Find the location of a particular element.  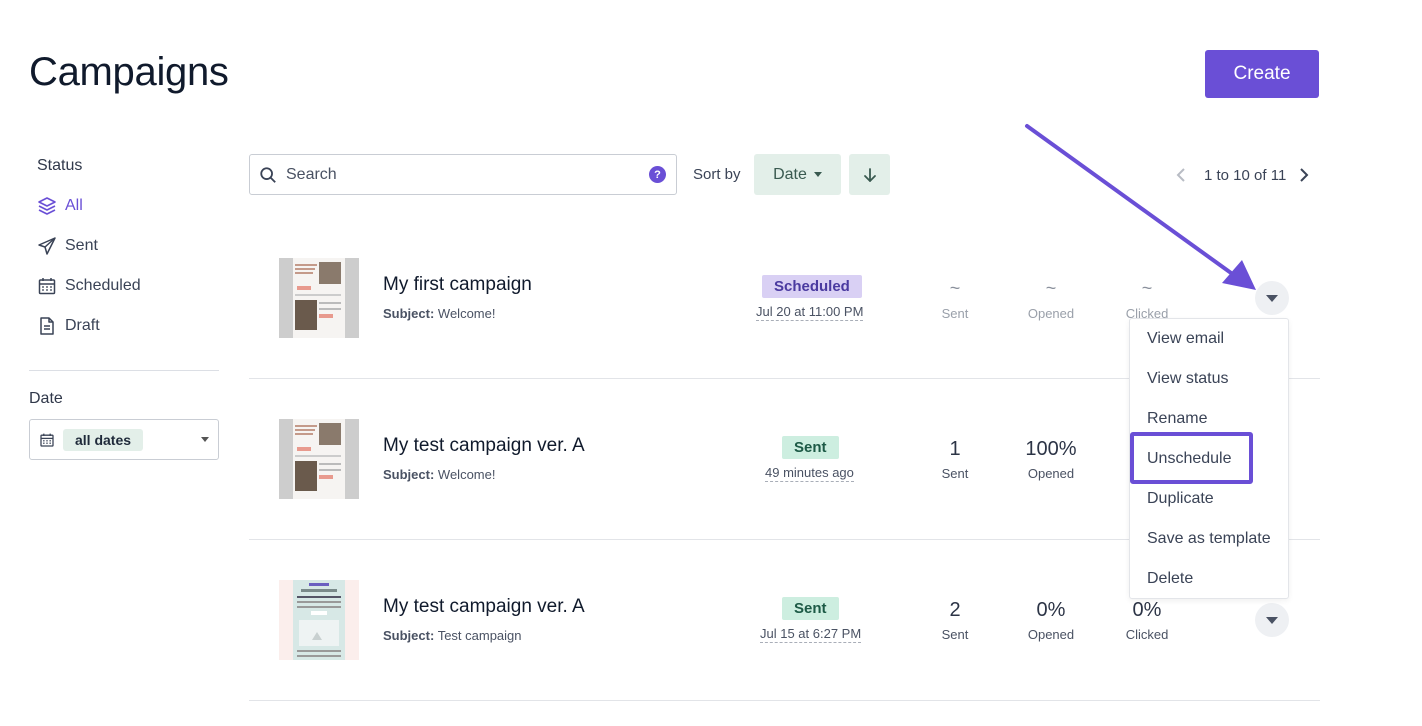

menu-item-rename: Rename is located at coordinates (1177, 419).